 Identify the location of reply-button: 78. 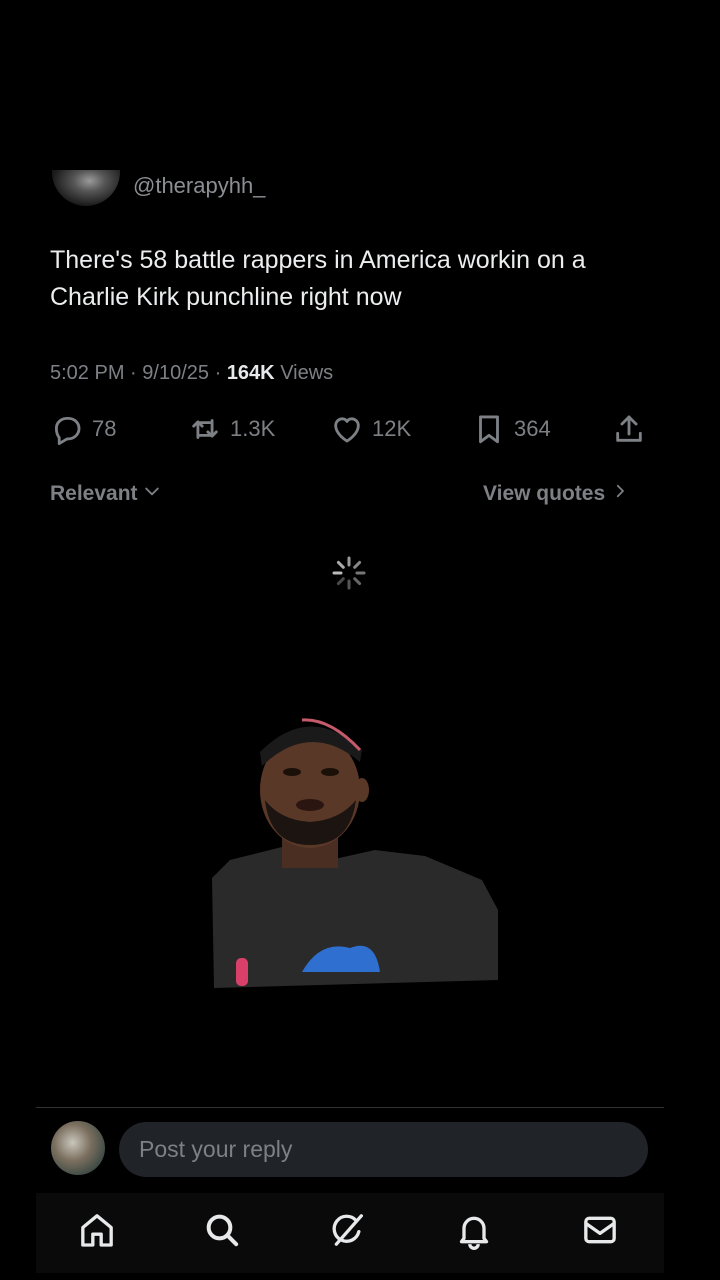
(83, 429).